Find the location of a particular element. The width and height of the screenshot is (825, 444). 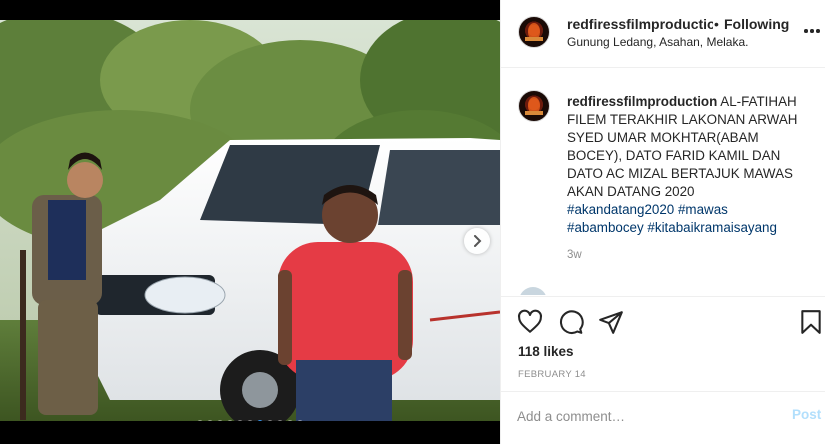

heart-icon is located at coordinates (530, 322).